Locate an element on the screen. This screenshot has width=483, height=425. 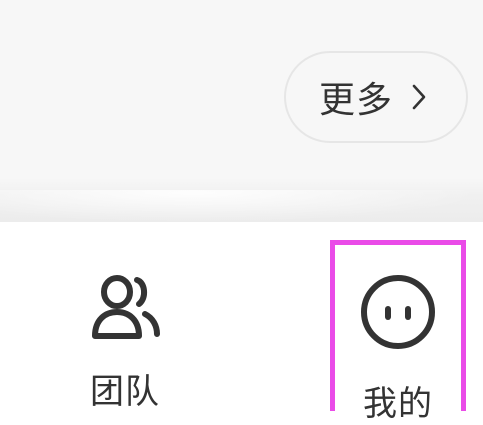
team-people-icon is located at coordinates (125, 306).